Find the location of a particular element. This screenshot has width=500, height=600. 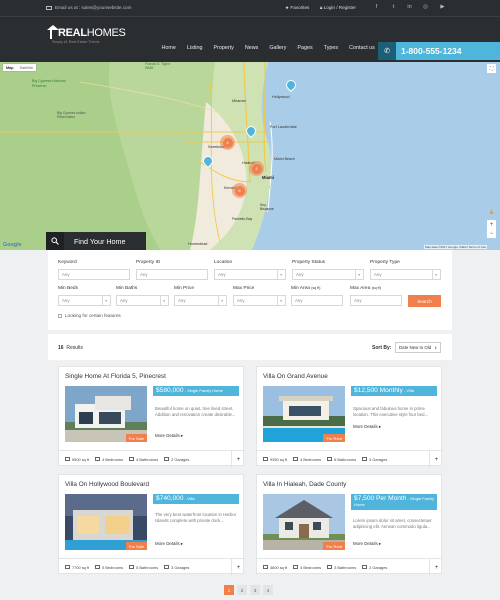

nav-item-pages: Pages is located at coordinates (305, 48).